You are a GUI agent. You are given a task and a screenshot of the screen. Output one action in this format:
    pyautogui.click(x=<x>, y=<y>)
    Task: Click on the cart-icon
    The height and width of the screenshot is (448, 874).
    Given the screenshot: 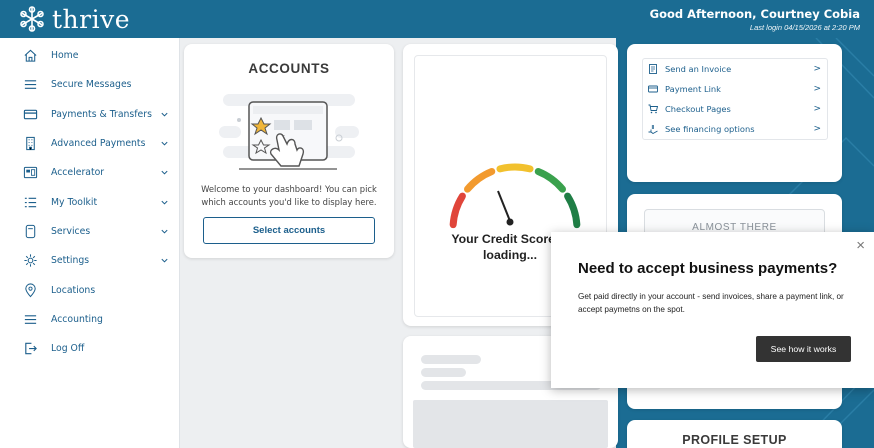 What is the action you would take?
    pyautogui.click(x=653, y=109)
    